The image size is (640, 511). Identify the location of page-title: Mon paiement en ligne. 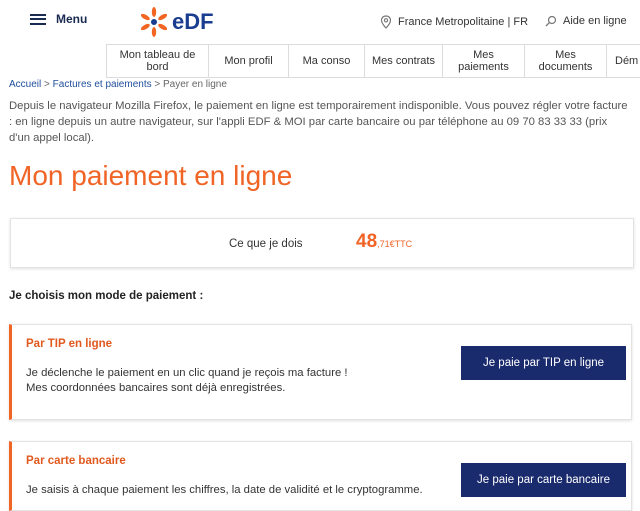
(151, 175).